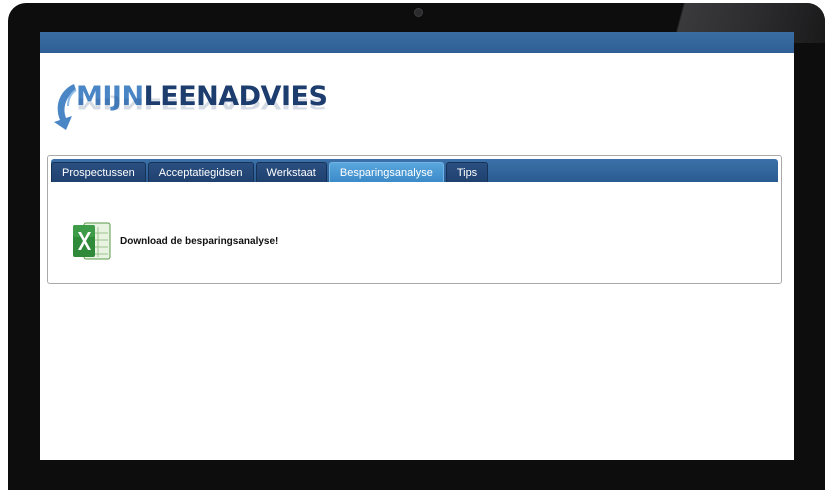 This screenshot has height=490, width=833. I want to click on download-label: Download de besparingsanalyse!, so click(199, 241).